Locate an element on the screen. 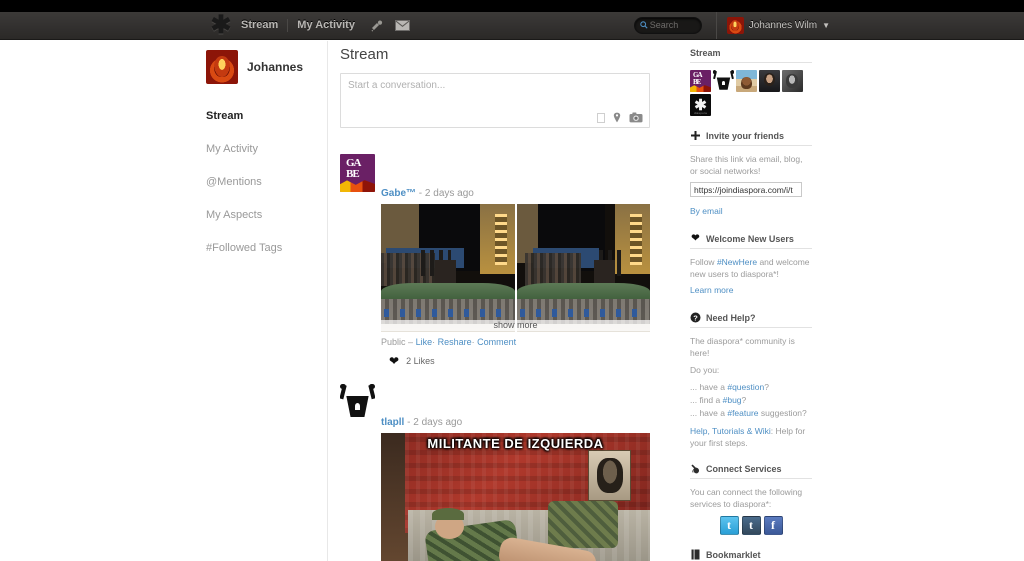 The width and height of the screenshot is (1024, 561). sidebar-item-mentions: @Mentions is located at coordinates (261, 182).